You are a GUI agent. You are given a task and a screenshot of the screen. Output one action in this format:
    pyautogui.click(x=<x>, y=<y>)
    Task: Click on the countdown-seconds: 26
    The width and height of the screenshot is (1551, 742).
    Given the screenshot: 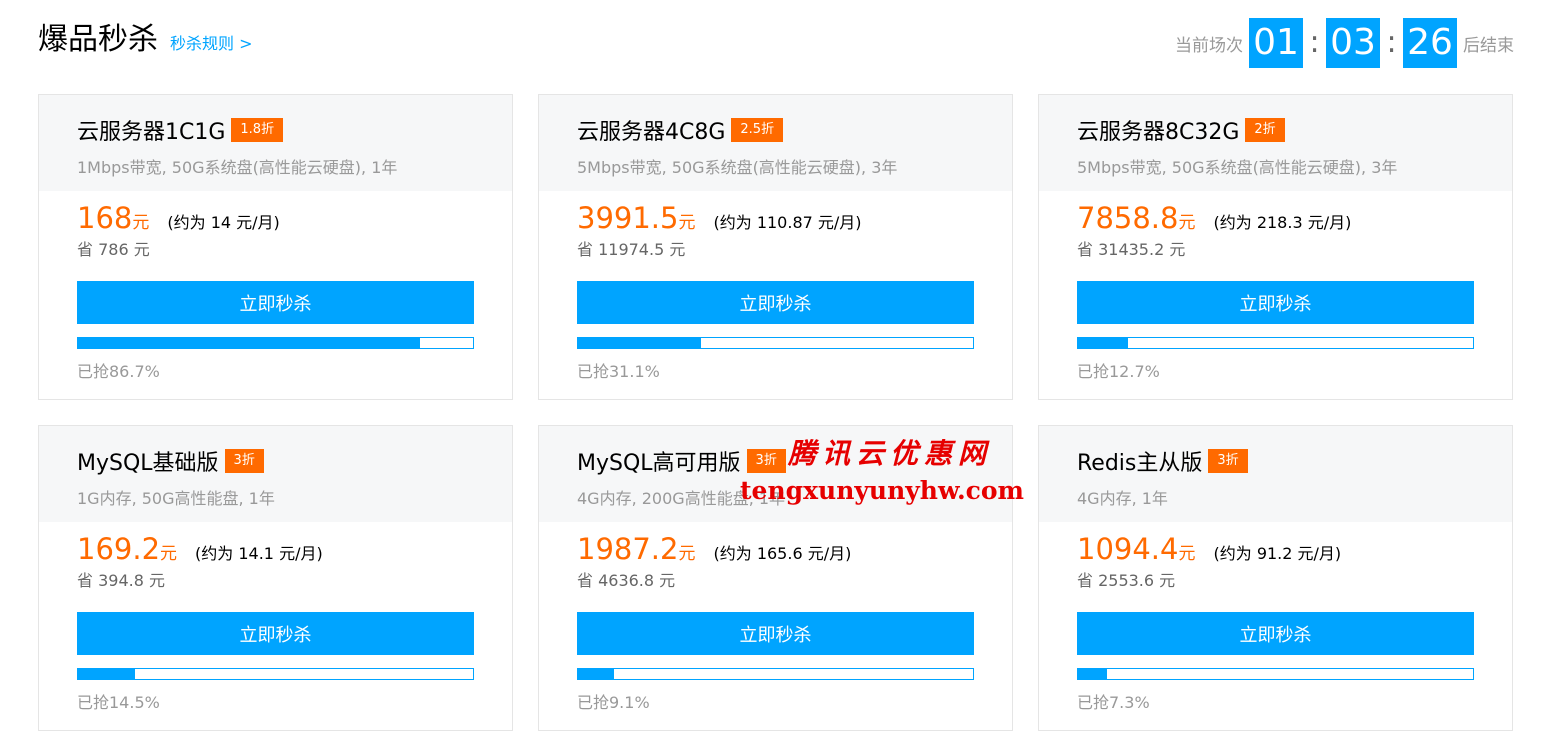 What is the action you would take?
    pyautogui.click(x=1430, y=43)
    